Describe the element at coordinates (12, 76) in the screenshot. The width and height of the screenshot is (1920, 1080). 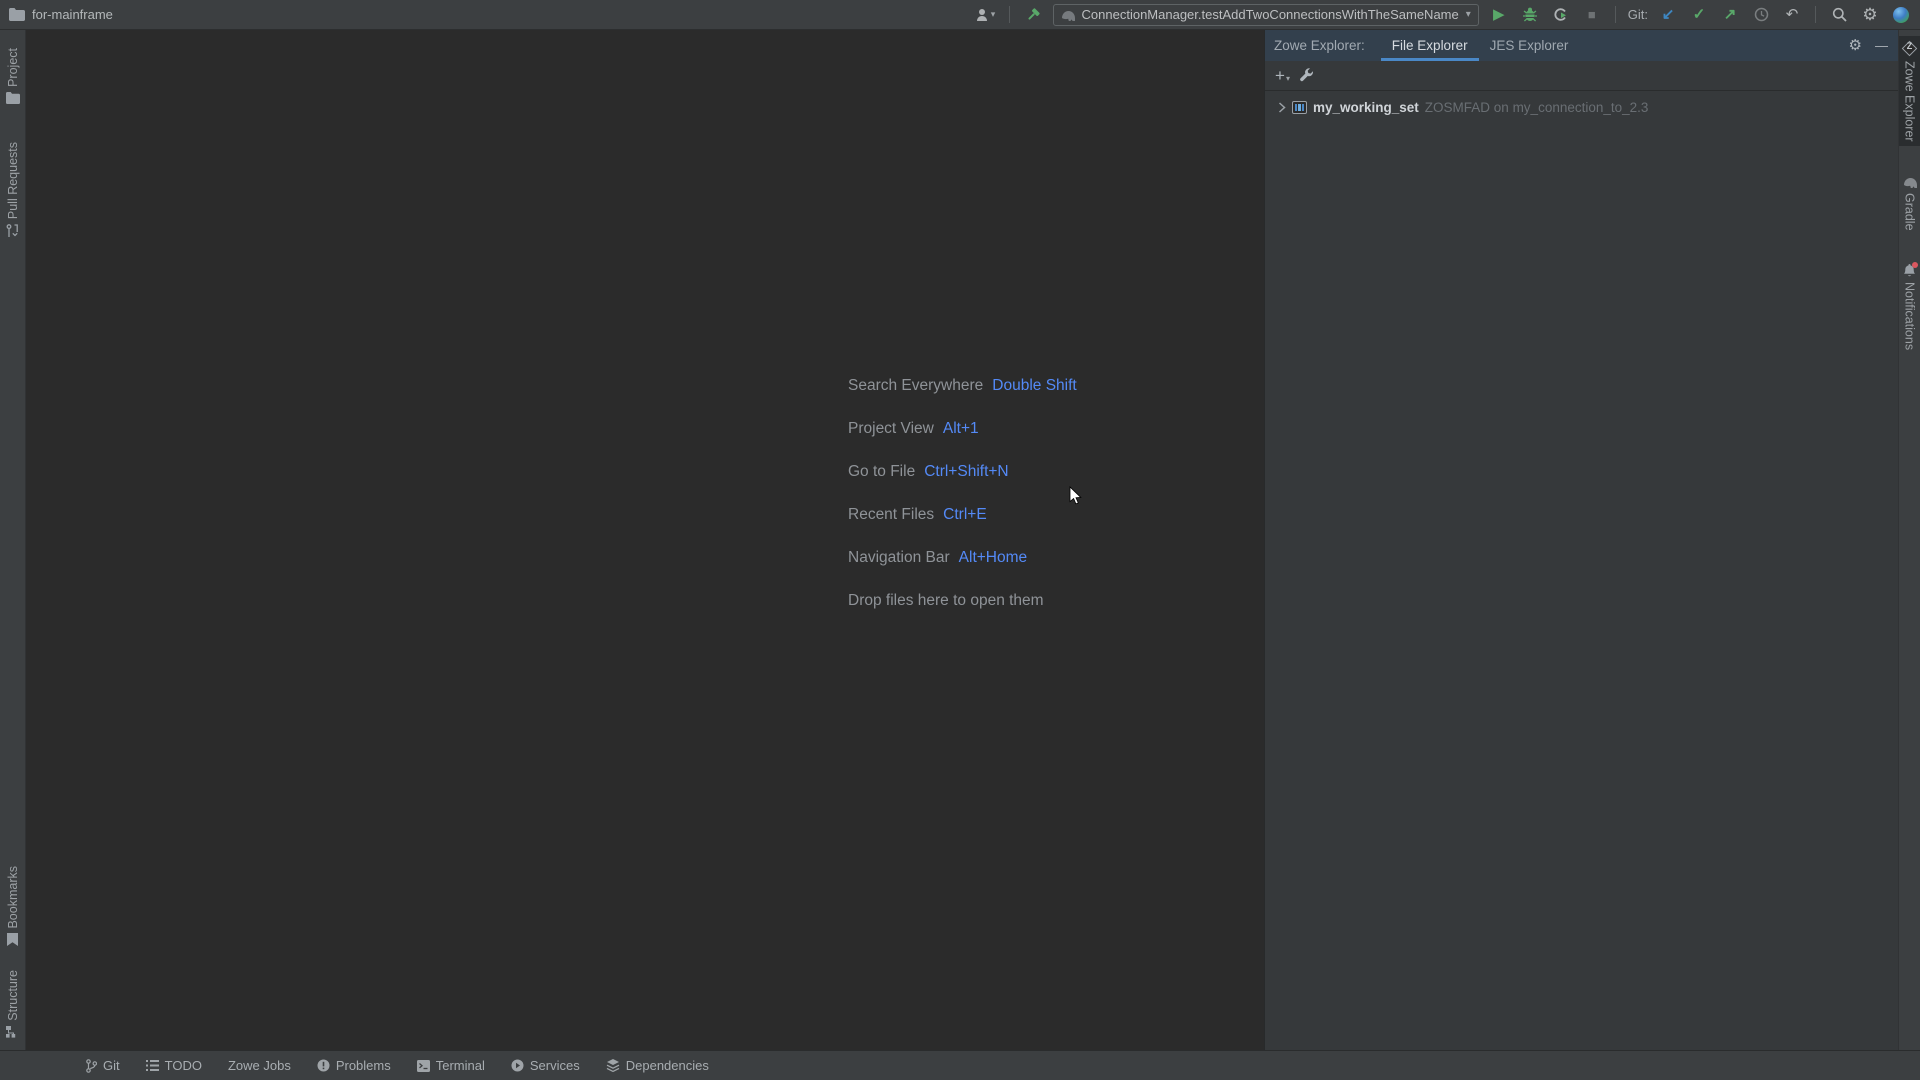
I see `stripe-item-project: Project` at that location.